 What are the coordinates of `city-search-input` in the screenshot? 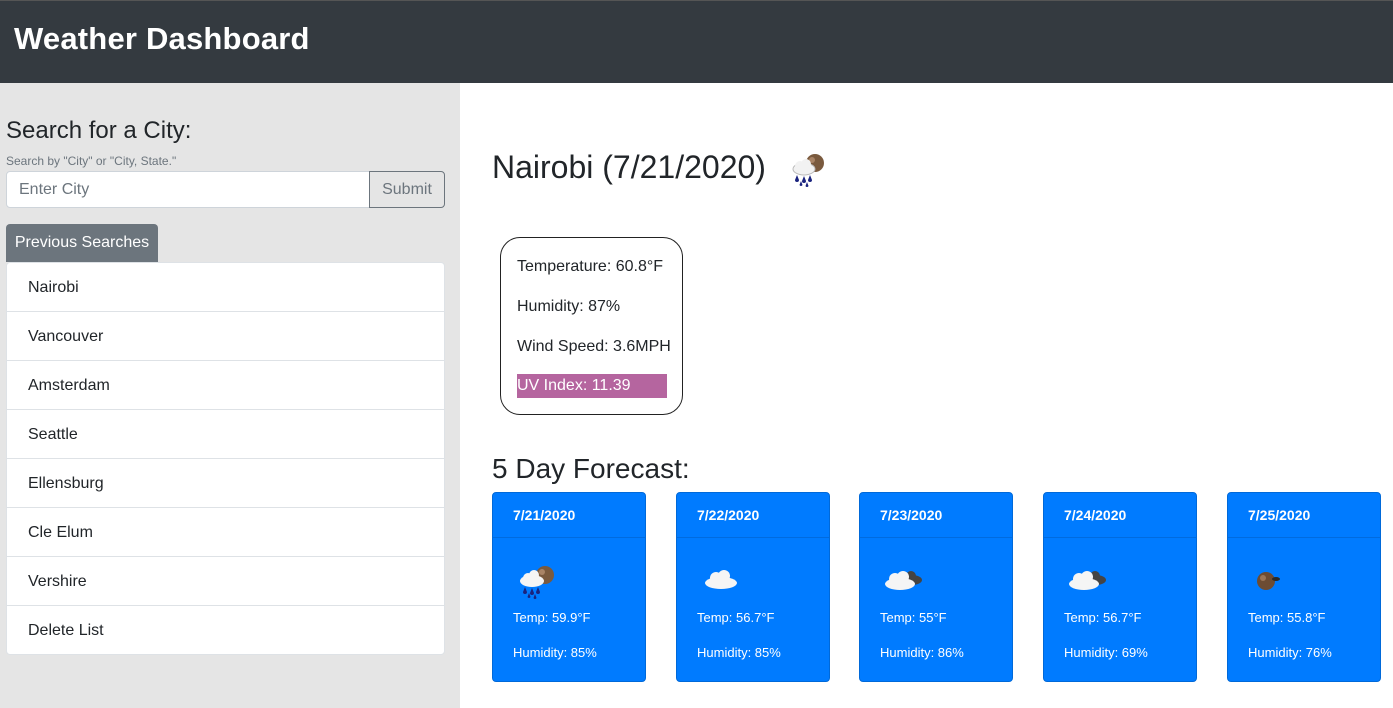 It's located at (188, 189).